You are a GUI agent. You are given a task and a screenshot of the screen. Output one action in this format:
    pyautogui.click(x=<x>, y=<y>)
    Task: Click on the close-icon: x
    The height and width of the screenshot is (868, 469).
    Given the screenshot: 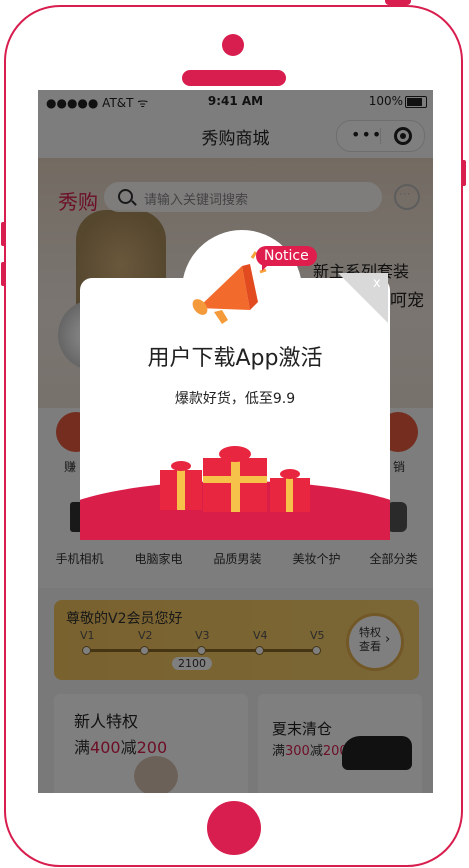 What is the action you would take?
    pyautogui.click(x=377, y=283)
    